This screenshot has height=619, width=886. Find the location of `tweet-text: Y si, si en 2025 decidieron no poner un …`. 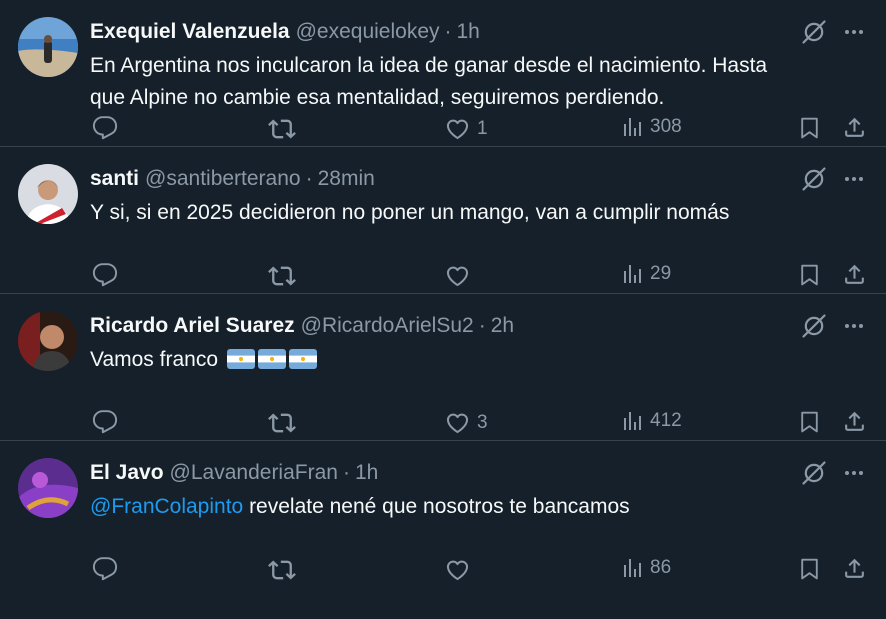

tweet-text: Y si, si en 2025 decidieron no poner un … is located at coordinates (410, 212).